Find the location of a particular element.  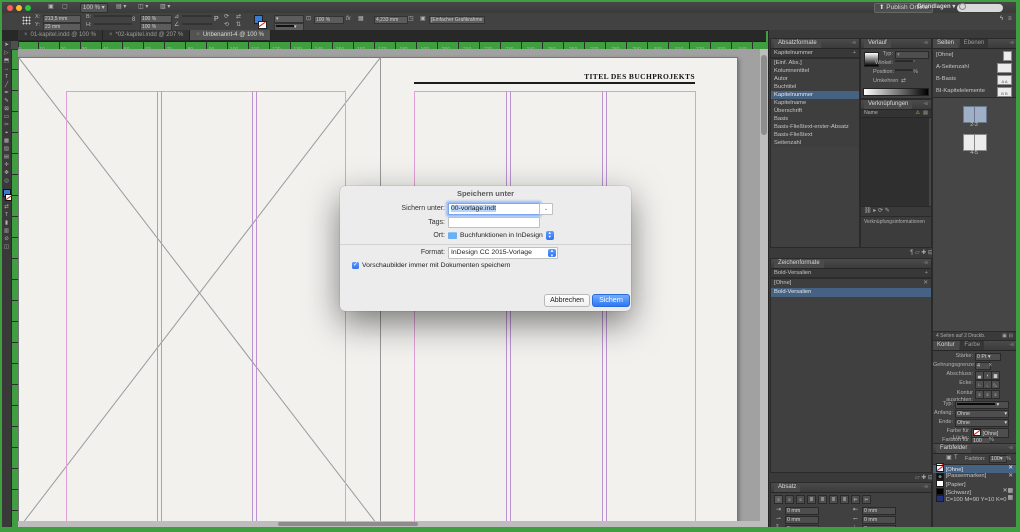

shear-angle-field is located at coordinates (197, 24).